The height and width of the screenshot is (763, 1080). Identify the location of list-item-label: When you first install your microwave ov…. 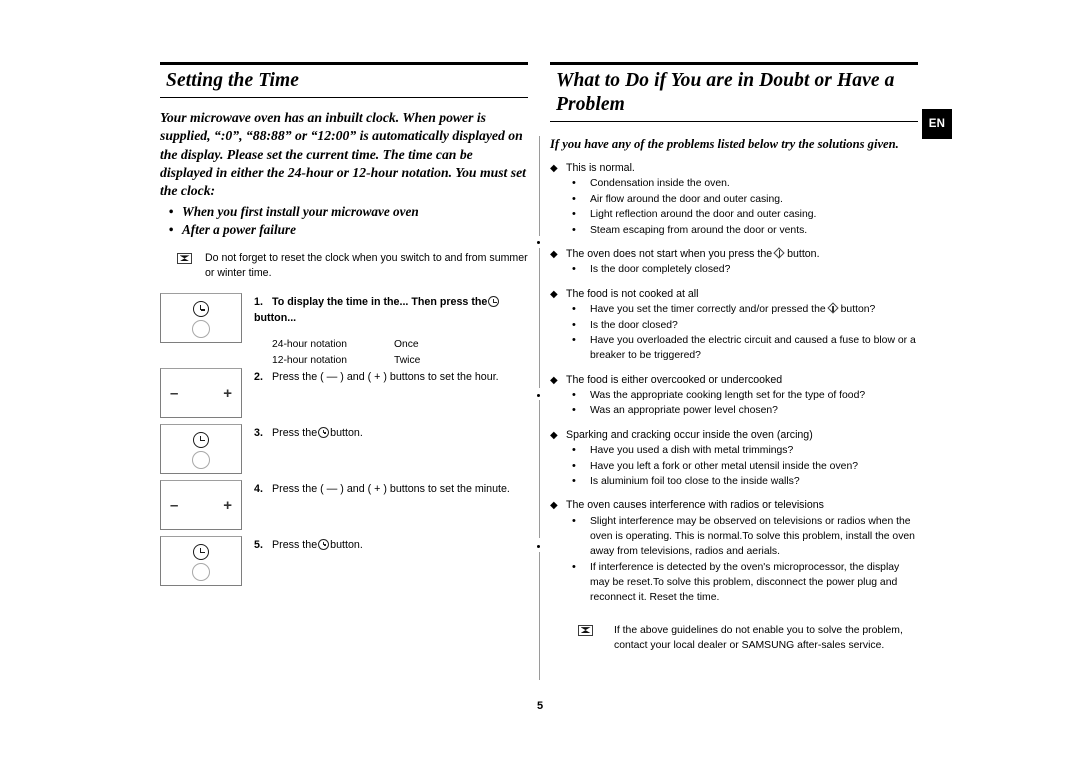
(300, 211).